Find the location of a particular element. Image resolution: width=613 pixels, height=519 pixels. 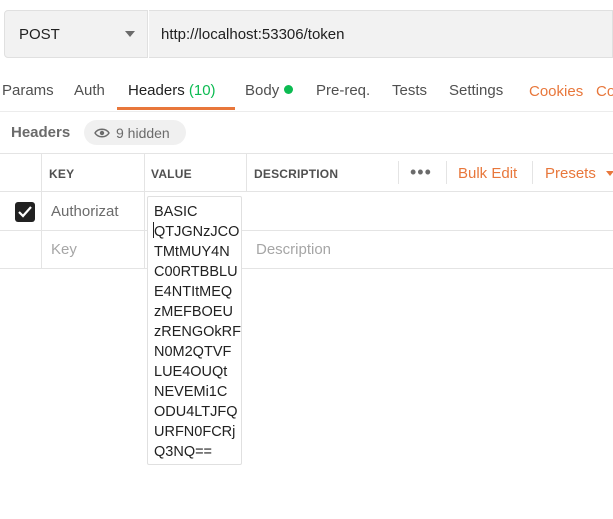

active-tab-indicator is located at coordinates (176, 108).